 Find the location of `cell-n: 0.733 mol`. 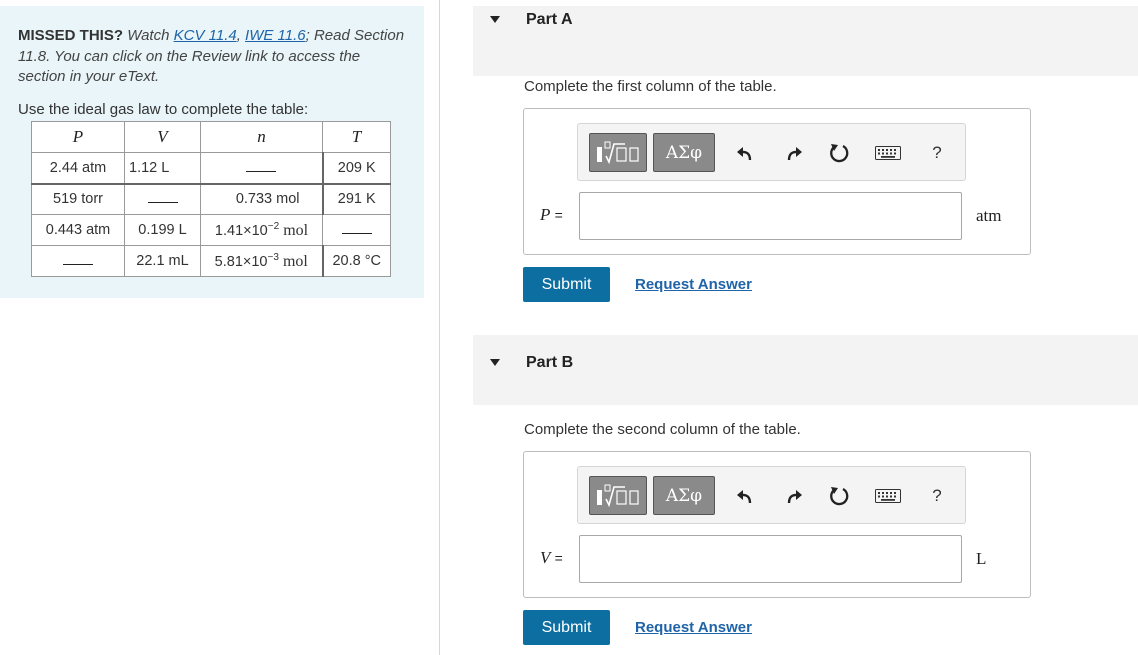

cell-n: 0.733 mol is located at coordinates (261, 198).